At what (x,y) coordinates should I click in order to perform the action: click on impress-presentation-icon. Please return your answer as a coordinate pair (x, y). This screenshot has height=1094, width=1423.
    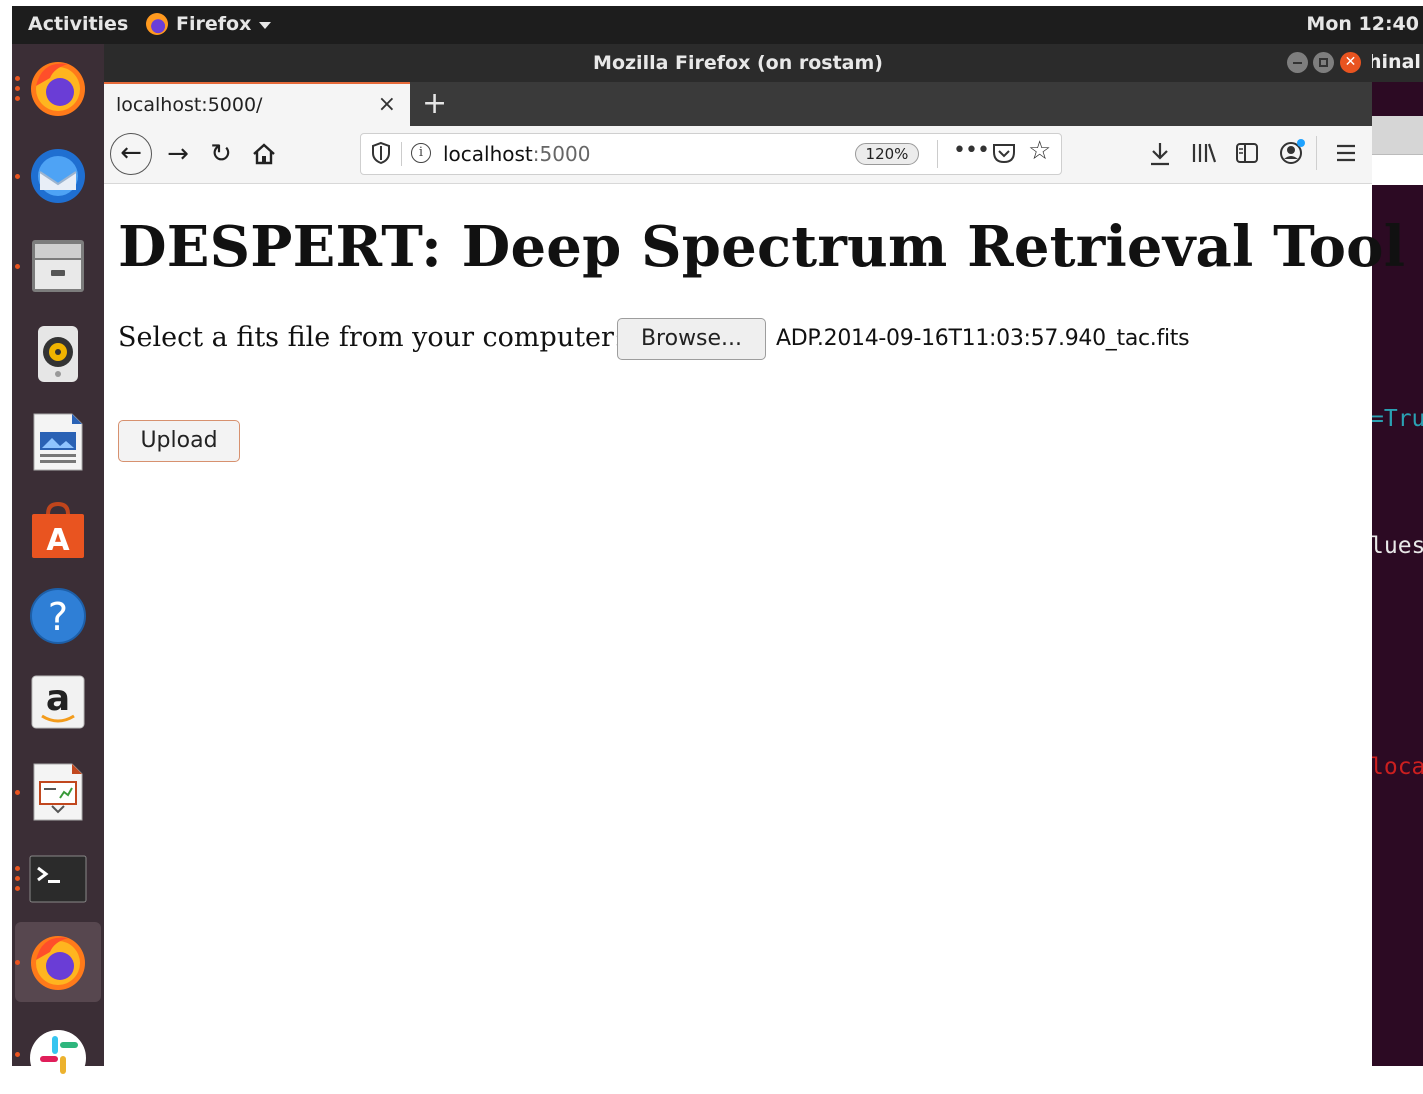
    Looking at the image, I should click on (58, 792).